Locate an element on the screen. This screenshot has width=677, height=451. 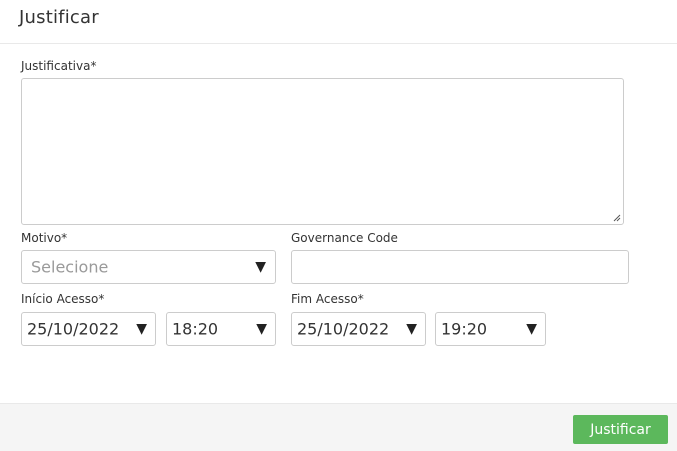
inicio-acesso-time-value: 18:20 is located at coordinates (195, 329).